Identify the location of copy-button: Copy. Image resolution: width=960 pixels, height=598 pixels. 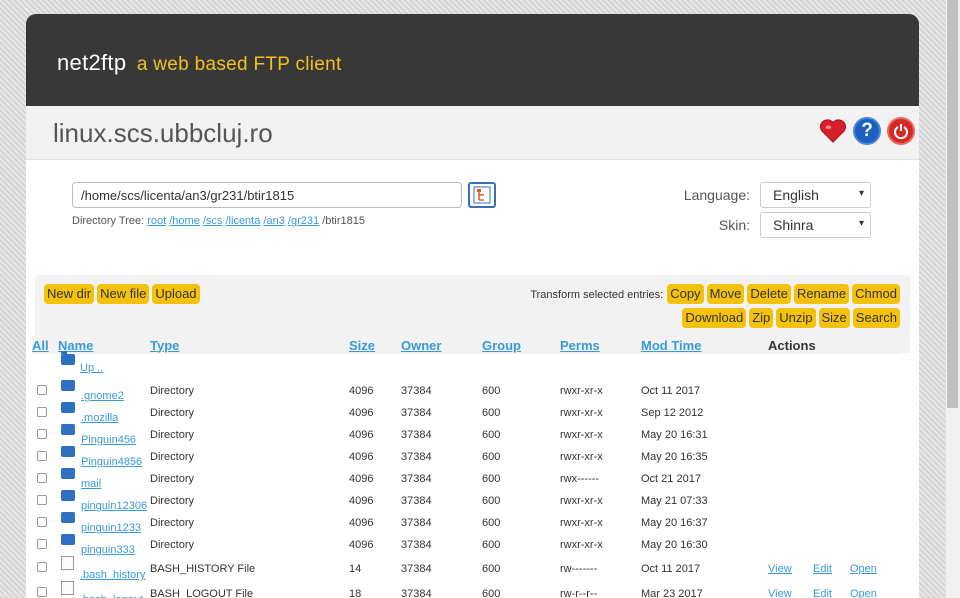
(685, 294).